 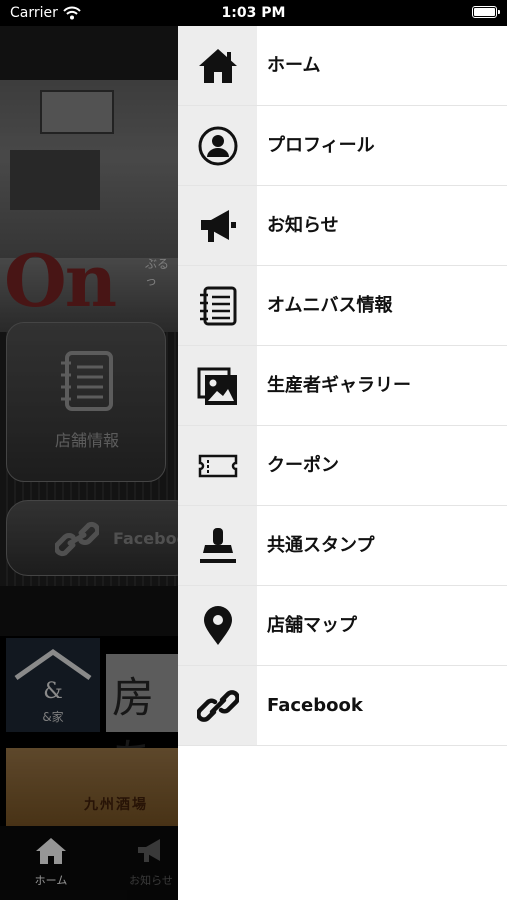 I want to click on megaphone-icon, so click(x=218, y=226).